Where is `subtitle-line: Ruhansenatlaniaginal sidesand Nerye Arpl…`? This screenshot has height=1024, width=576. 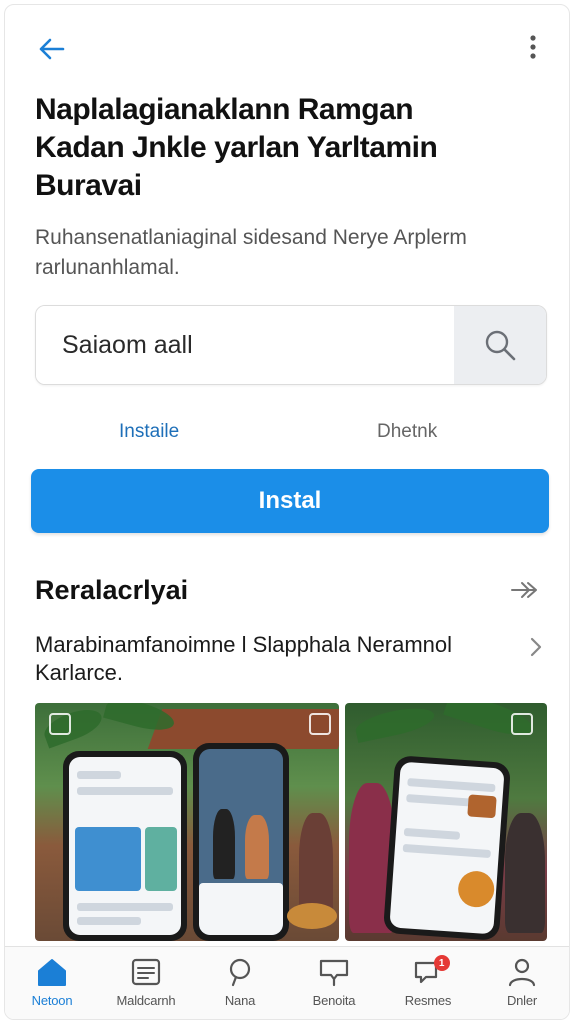 subtitle-line: Ruhansenatlaniaginal sidesand Nerye Arpl… is located at coordinates (251, 237).